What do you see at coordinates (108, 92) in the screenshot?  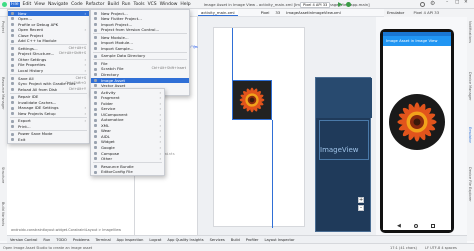 I see `menu-item-label: Activity` at bounding box center [108, 92].